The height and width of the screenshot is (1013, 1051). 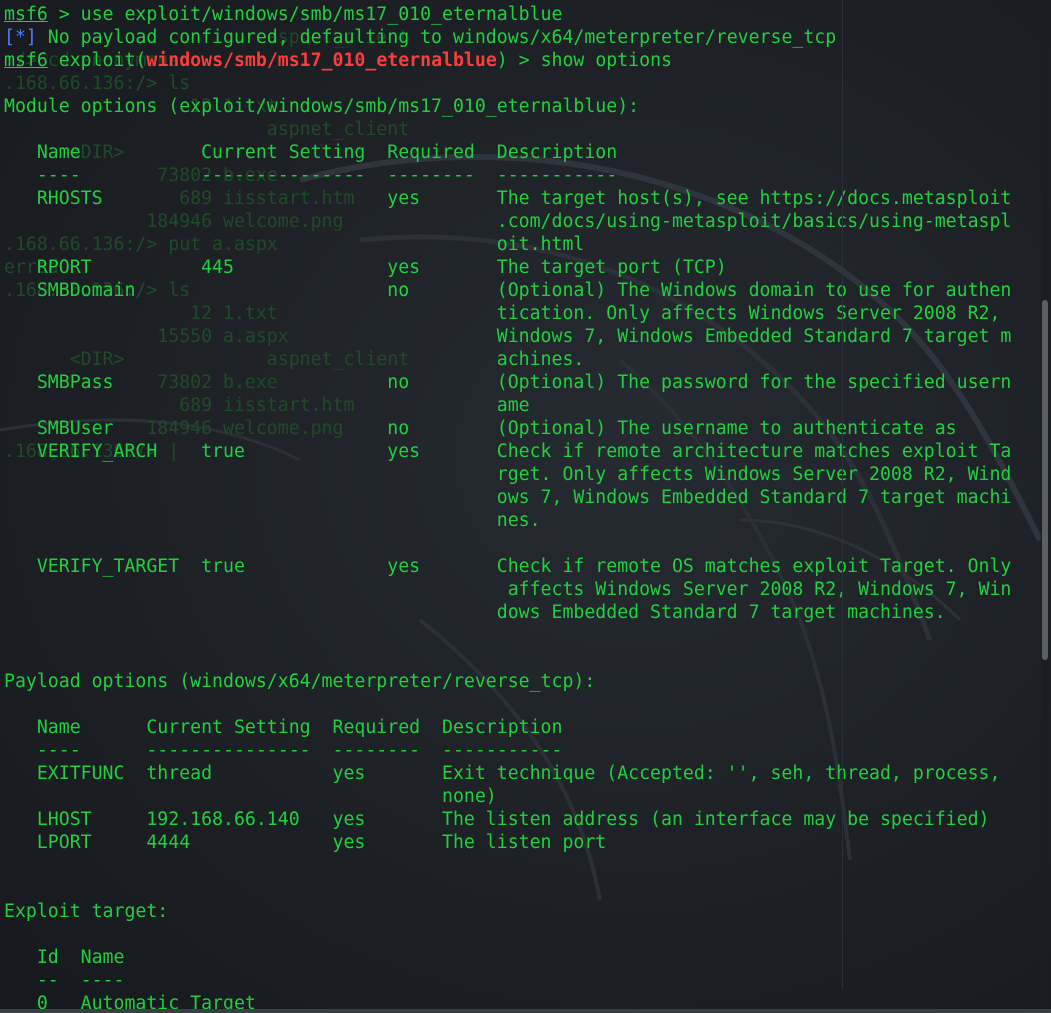 I want to click on output-text: -- ----, so click(x=64, y=980).